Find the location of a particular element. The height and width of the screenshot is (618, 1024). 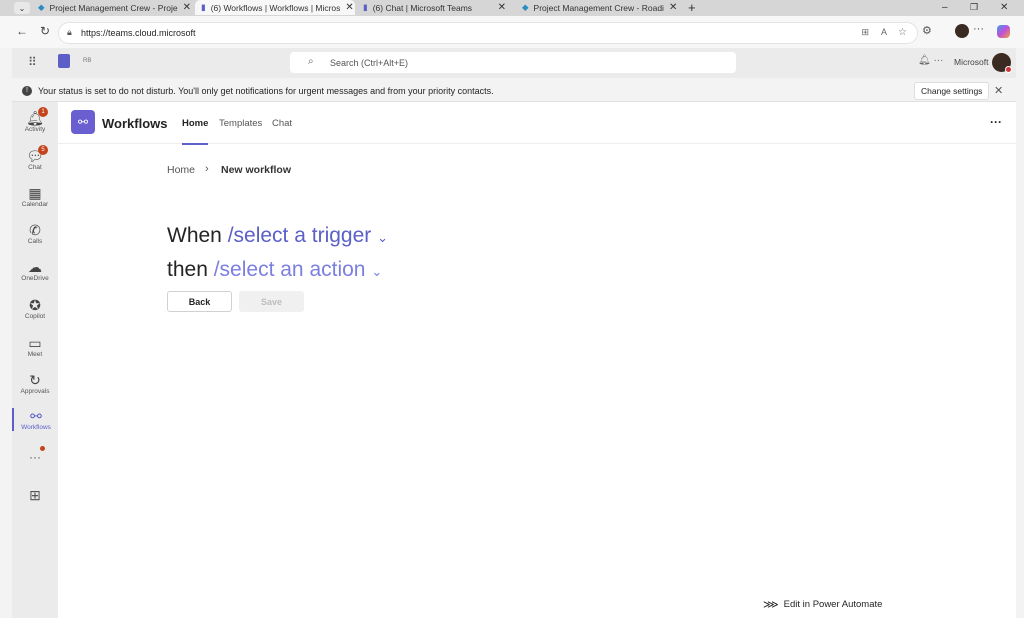

restore-button: ❐ is located at coordinates (974, 7).